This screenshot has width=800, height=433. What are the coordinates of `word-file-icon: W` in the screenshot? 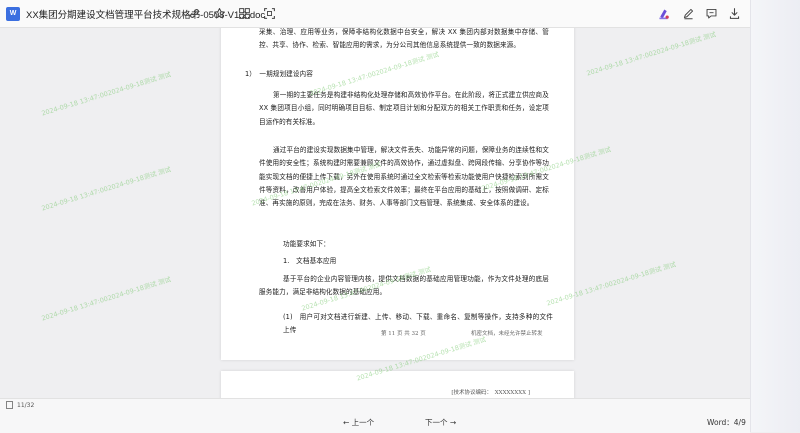 It's located at (13, 13).